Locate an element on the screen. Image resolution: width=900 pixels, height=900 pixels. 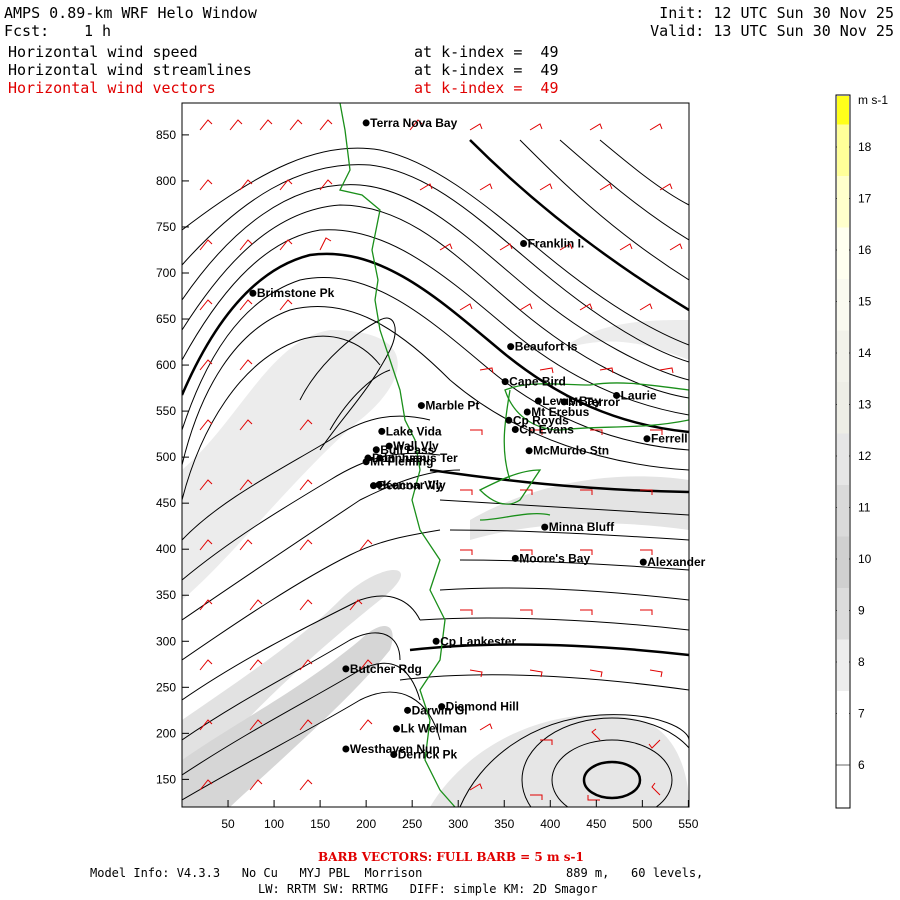
x-tick-label: 400 is located at coordinates (550, 824).